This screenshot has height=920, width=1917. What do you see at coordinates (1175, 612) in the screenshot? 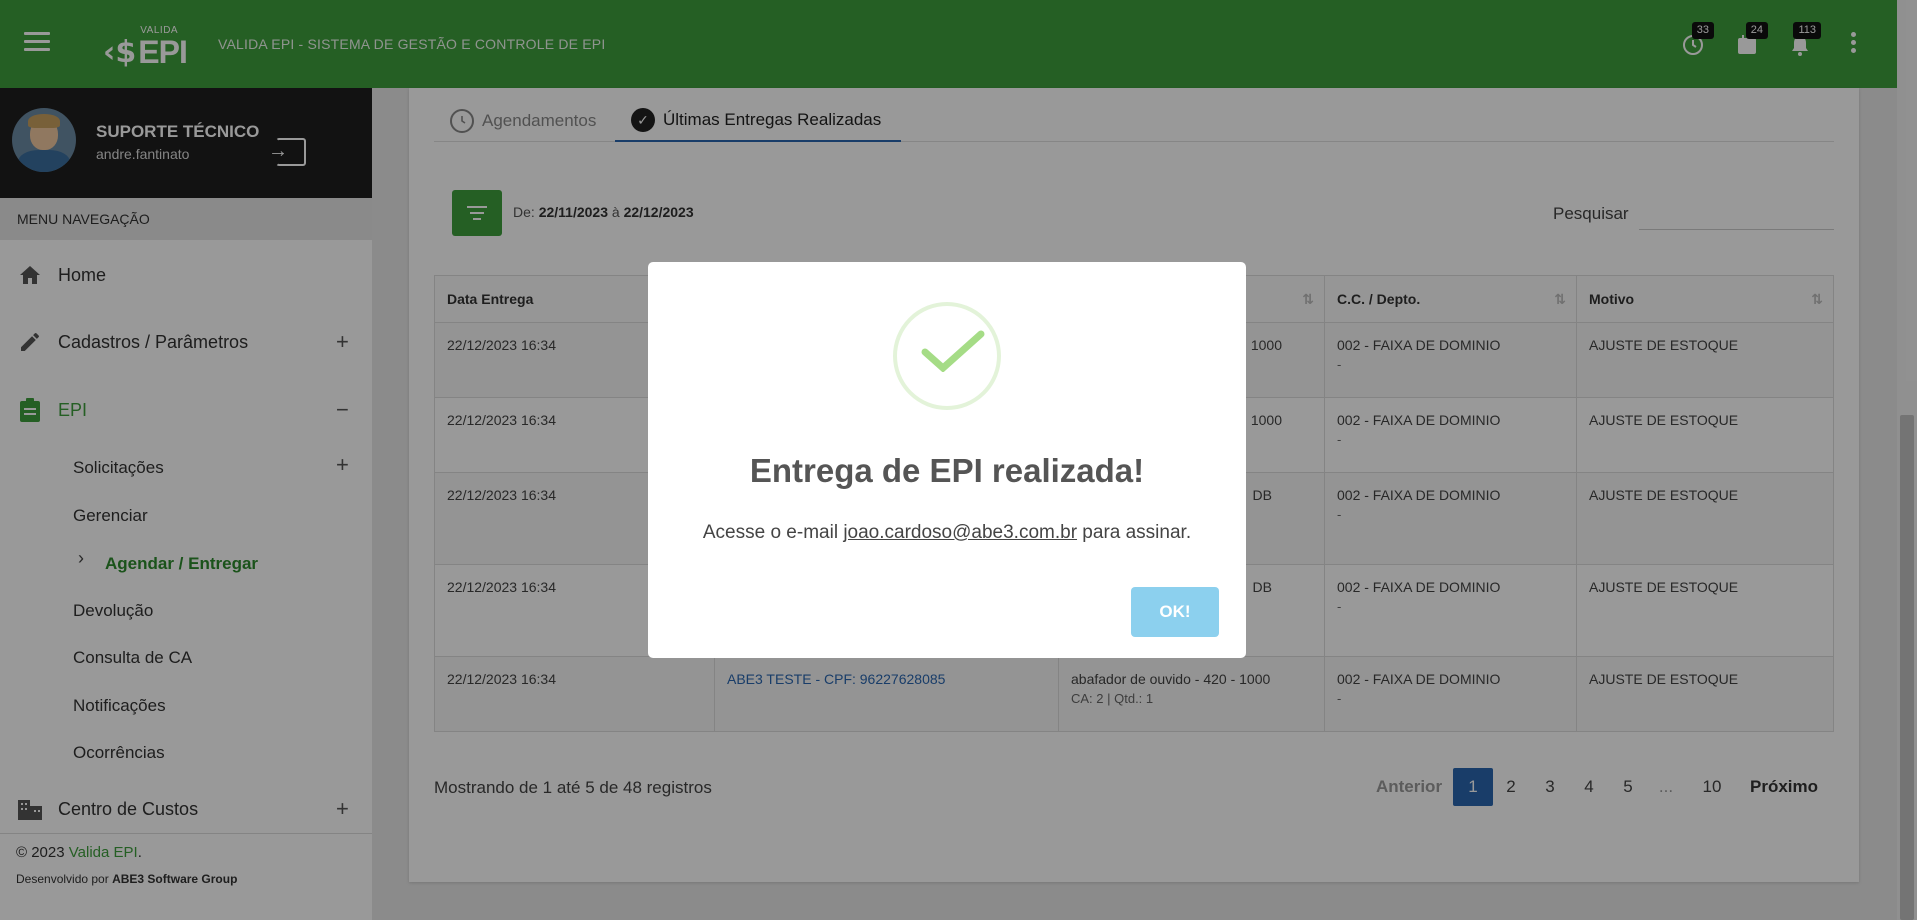
I see `ok-button: OK!` at bounding box center [1175, 612].